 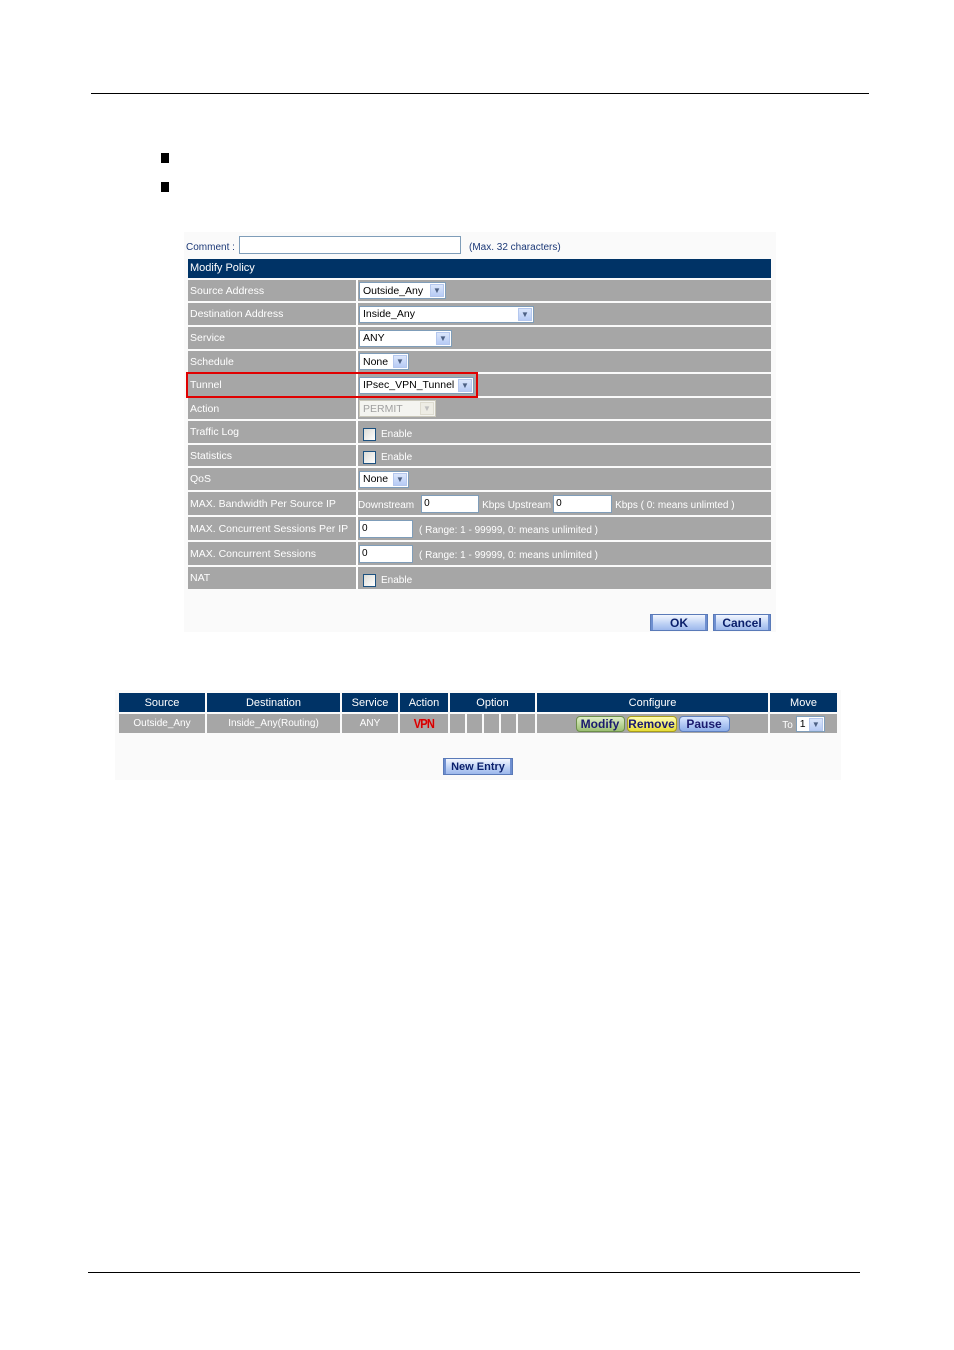 What do you see at coordinates (200, 578) in the screenshot?
I see `nat-label: NAT` at bounding box center [200, 578].